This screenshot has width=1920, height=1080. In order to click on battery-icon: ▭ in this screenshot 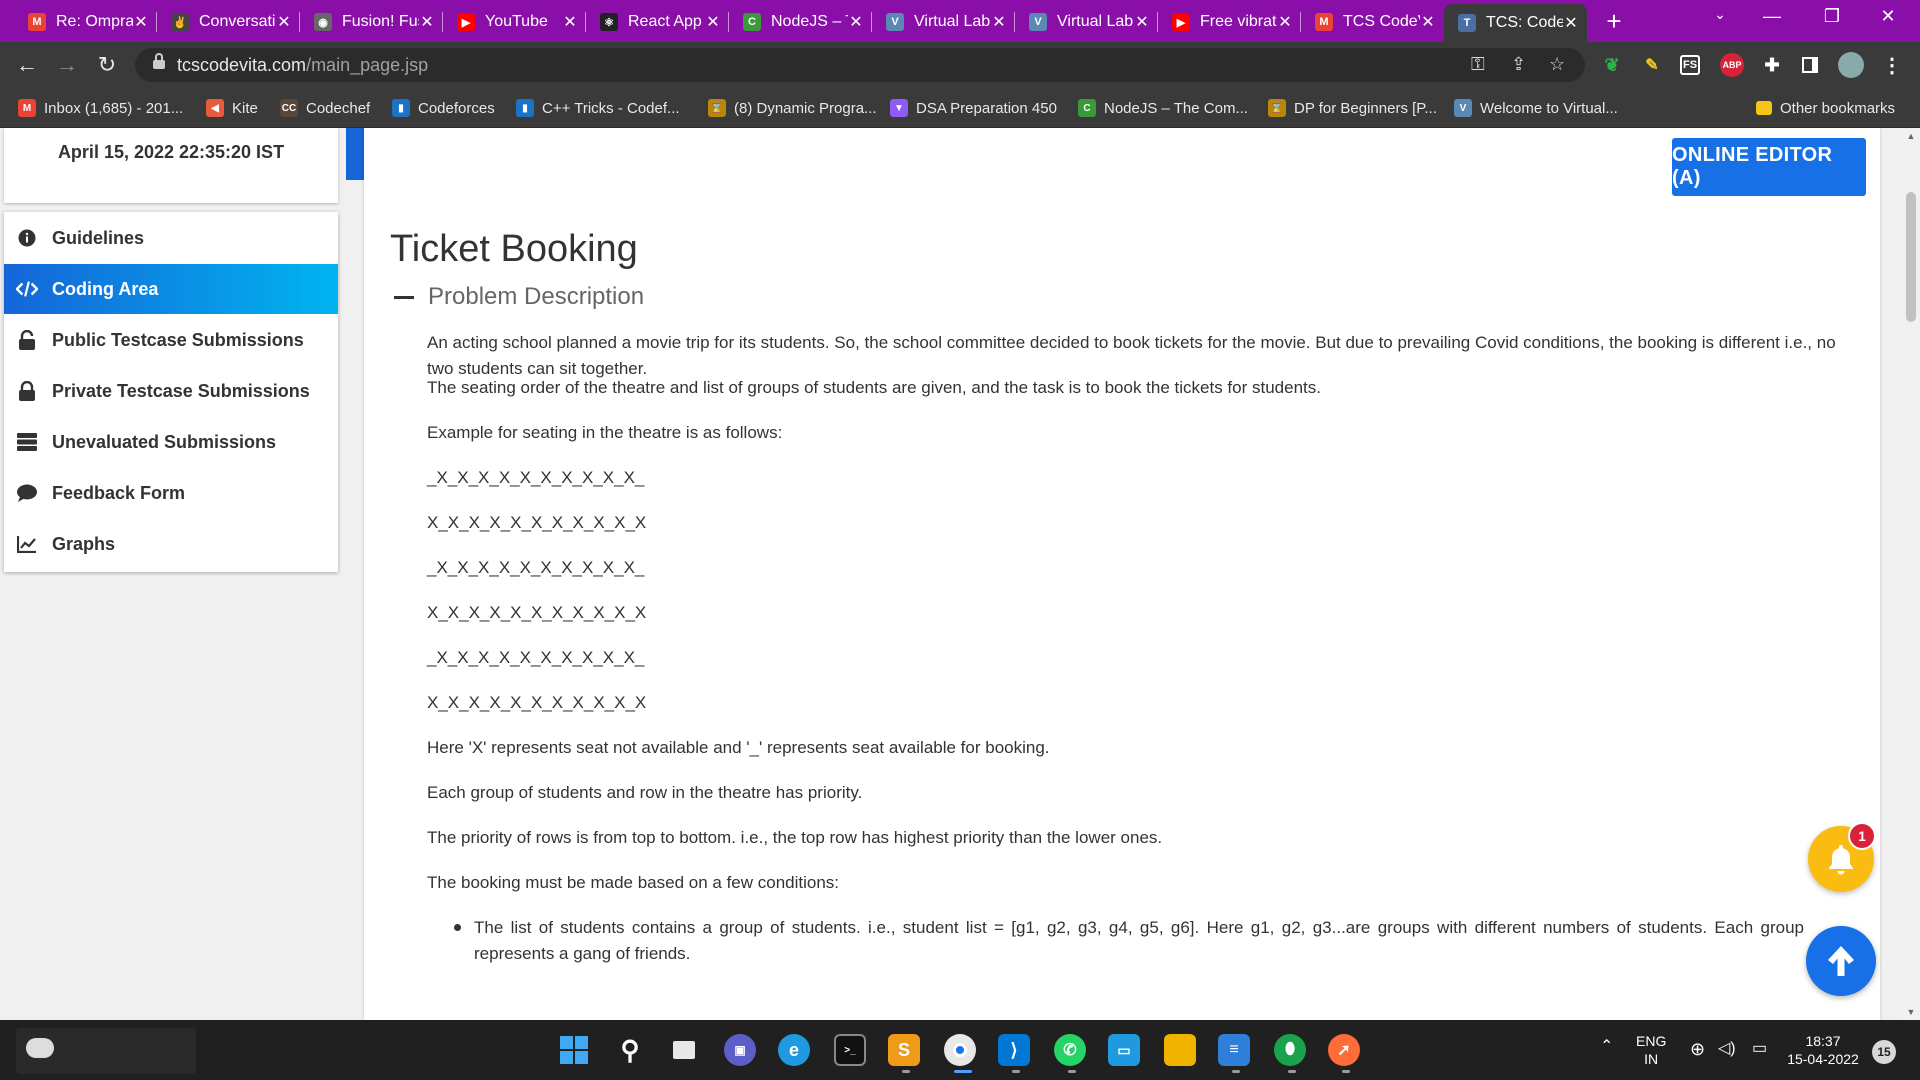, I will do `click(1759, 1049)`.